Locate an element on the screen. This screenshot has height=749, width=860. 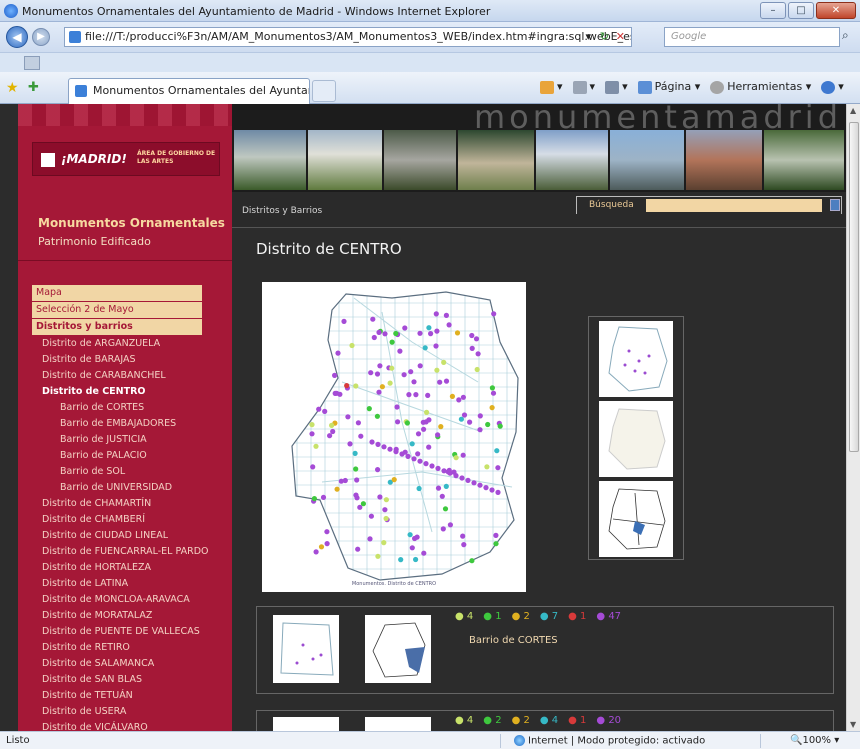
forward-button: ▶ is located at coordinates (41, 37).